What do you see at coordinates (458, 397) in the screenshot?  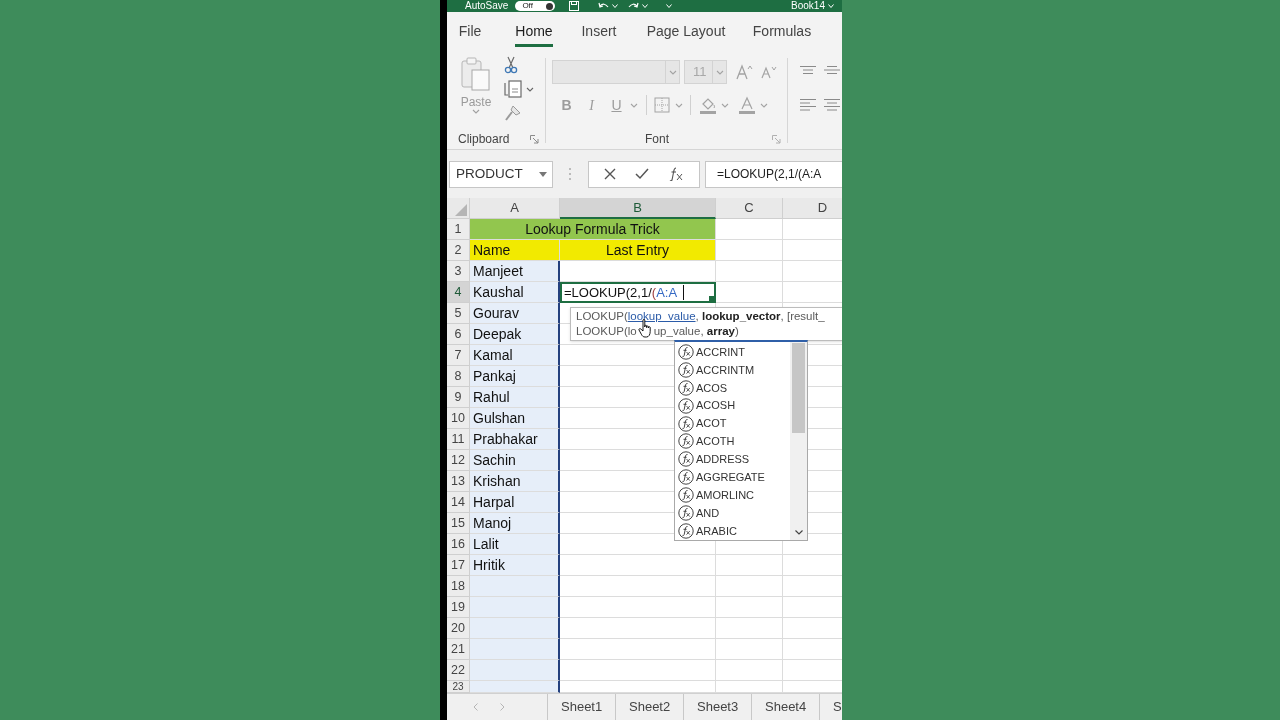 I see `row-header: 9` at bounding box center [458, 397].